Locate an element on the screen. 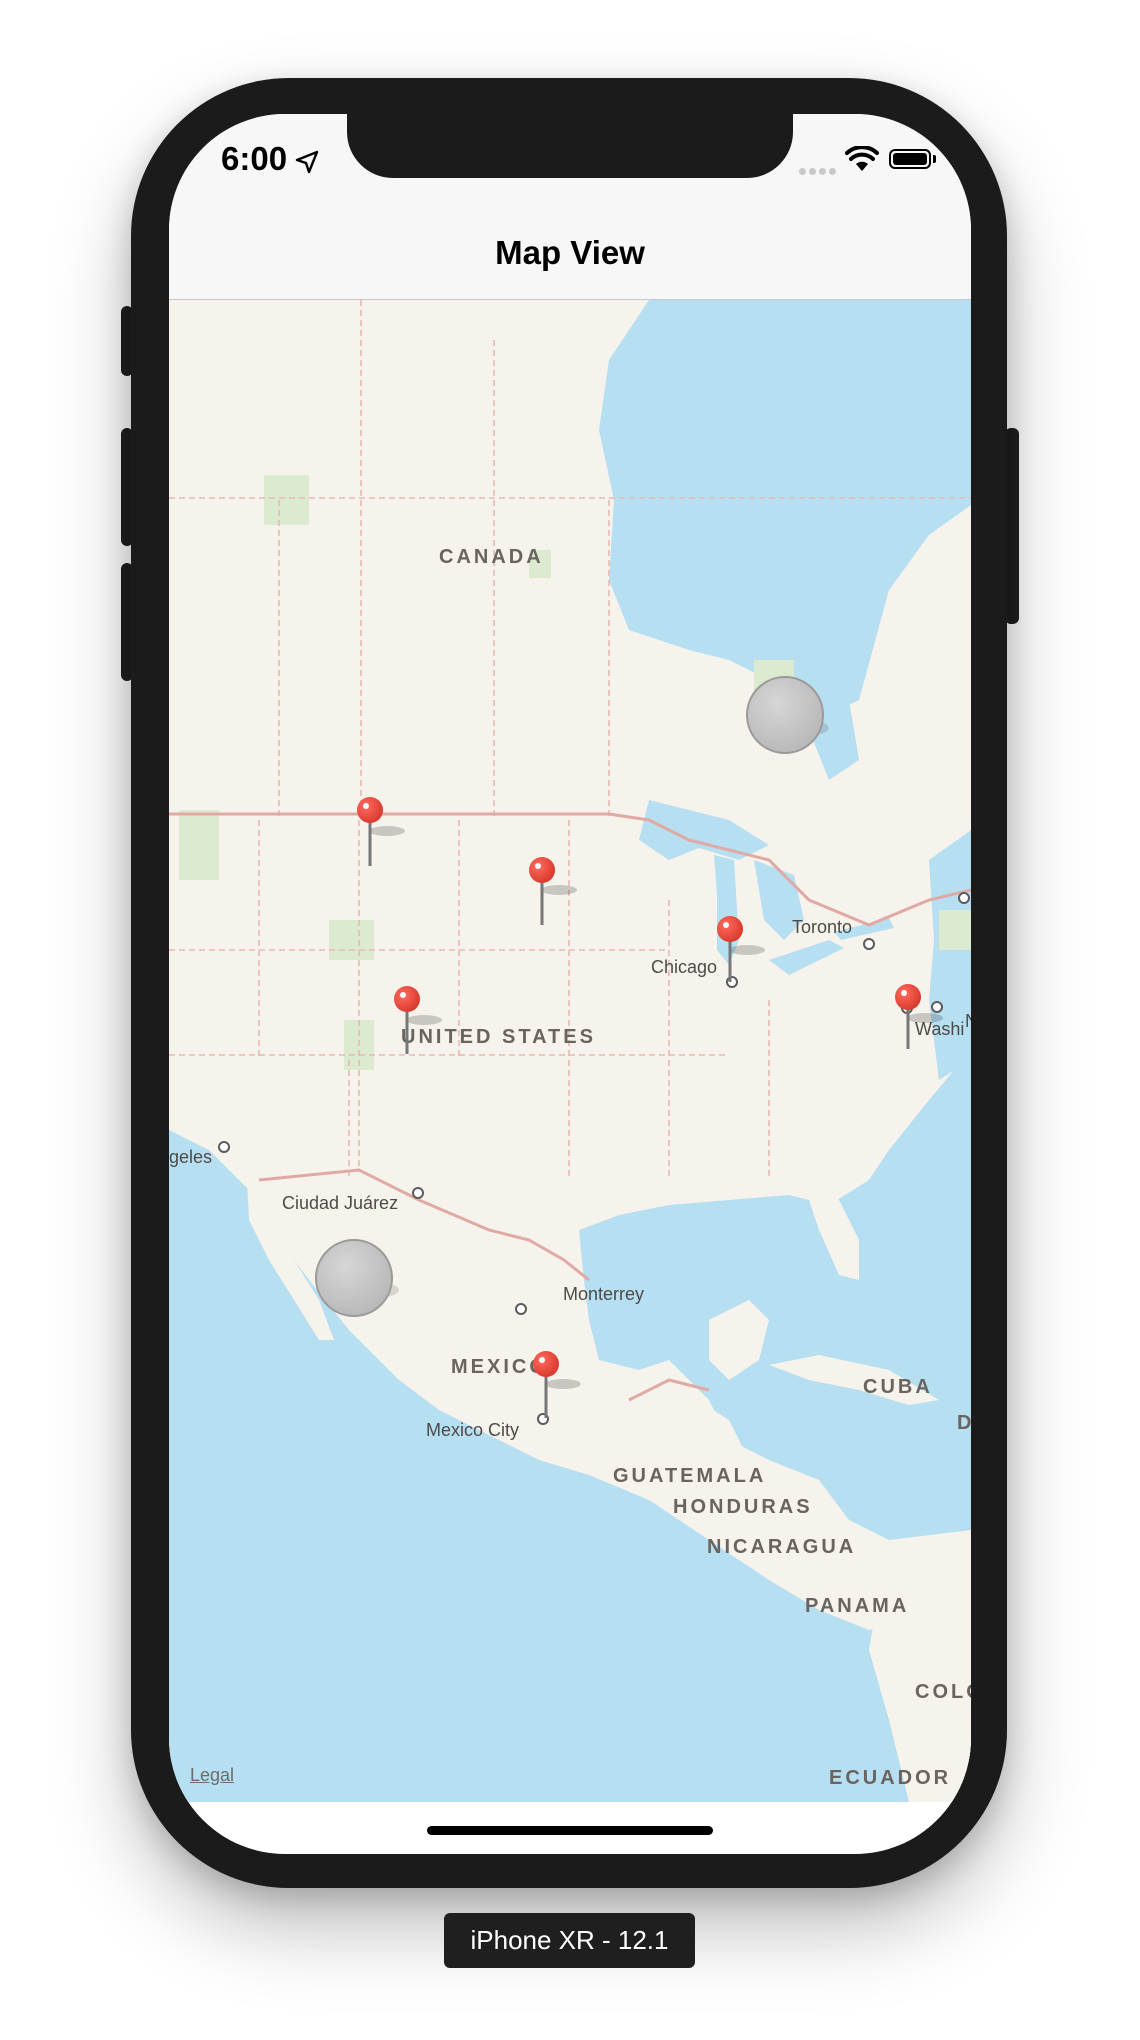  battery-cap is located at coordinates (934, 159).